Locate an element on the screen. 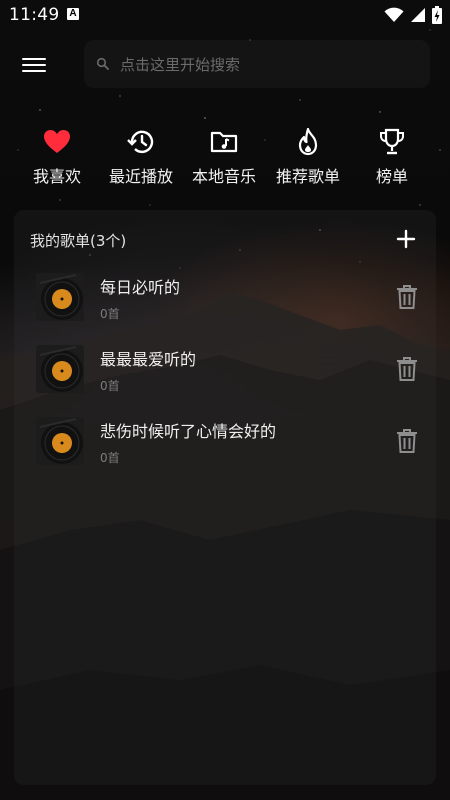 The height and width of the screenshot is (800, 450). battery-charging-icon is located at coordinates (437, 15).